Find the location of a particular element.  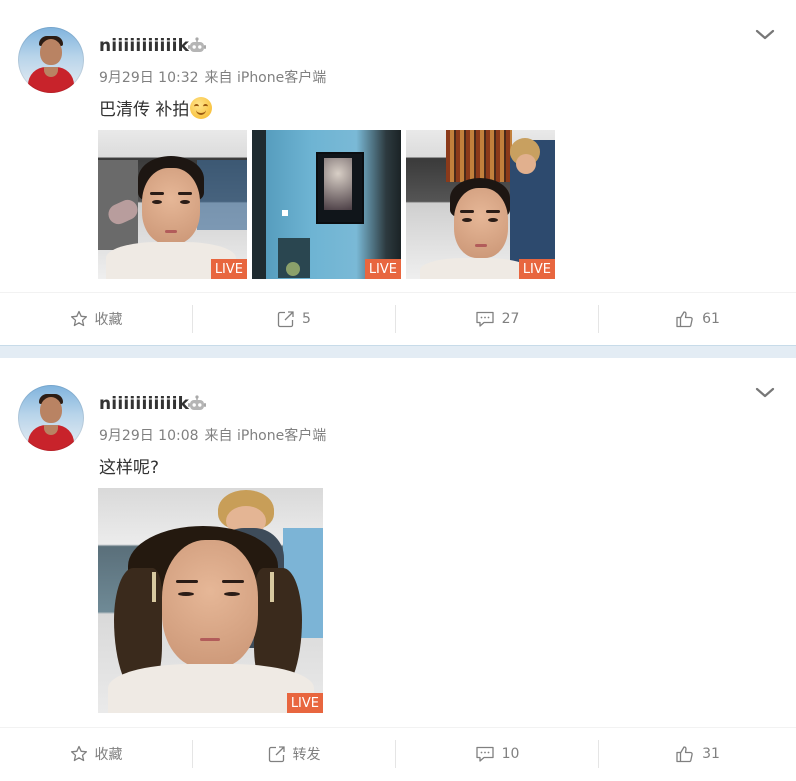

post-time: 9月29日 10:08 is located at coordinates (149, 436).